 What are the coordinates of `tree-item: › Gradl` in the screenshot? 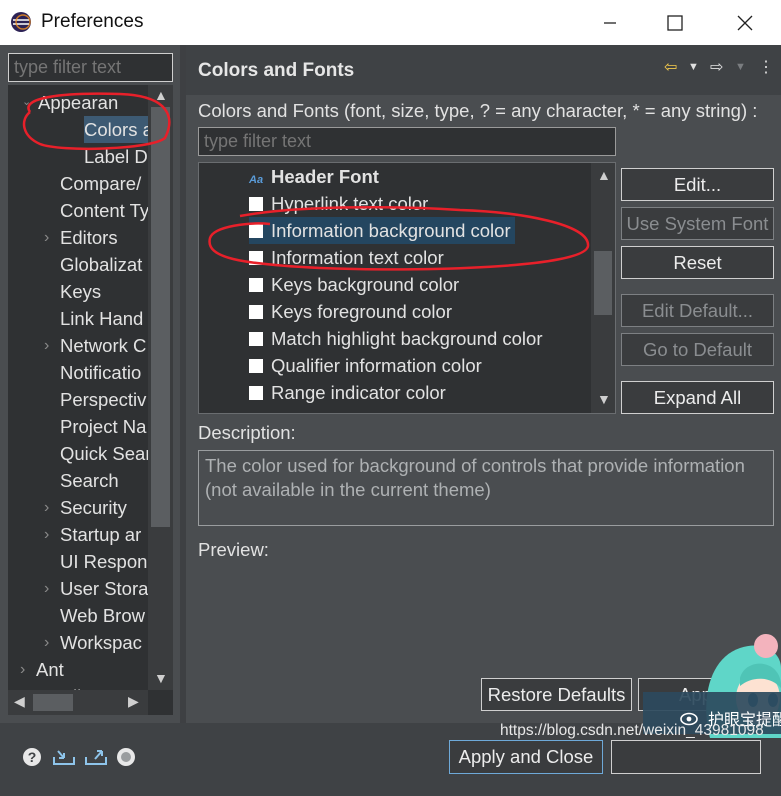 It's located at (78, 686).